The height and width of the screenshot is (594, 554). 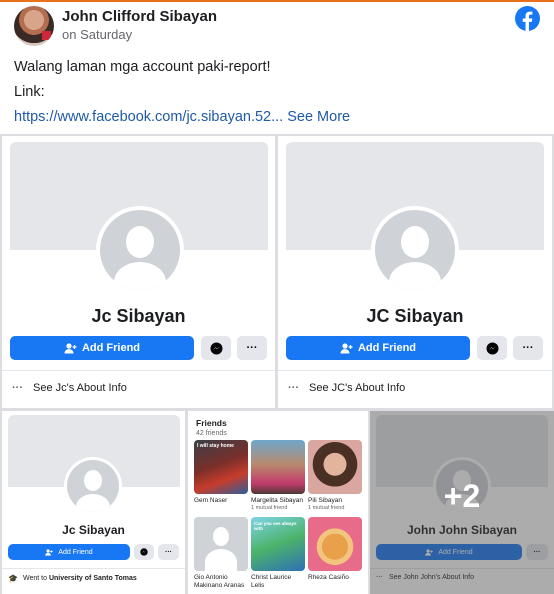 What do you see at coordinates (34, 26) in the screenshot?
I see `author-avatar` at bounding box center [34, 26].